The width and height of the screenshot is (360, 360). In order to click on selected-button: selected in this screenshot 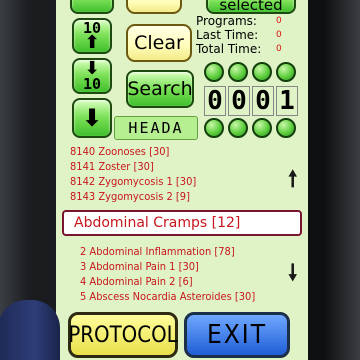, I will do `click(251, 7)`.